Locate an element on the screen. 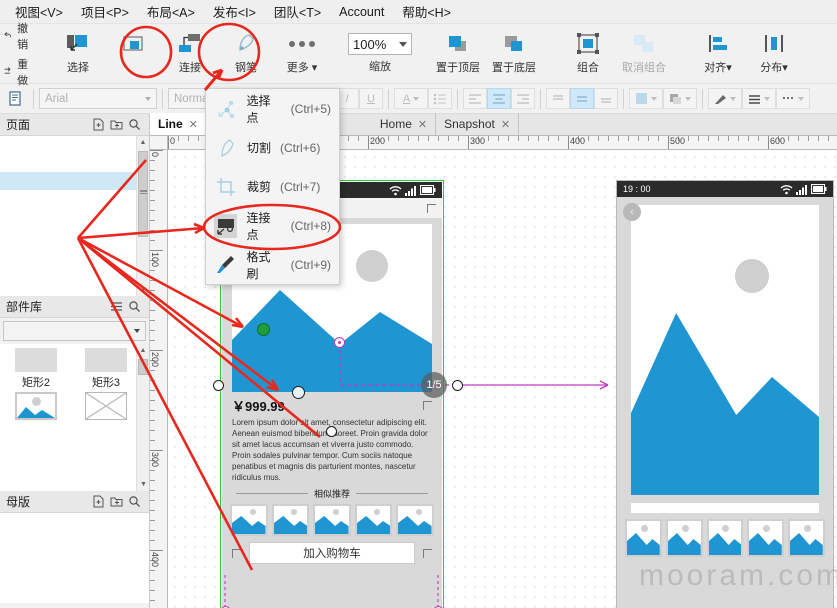 This screenshot has height=608, width=837. bring-to-front-button: 置于顶层 is located at coordinates (458, 54).